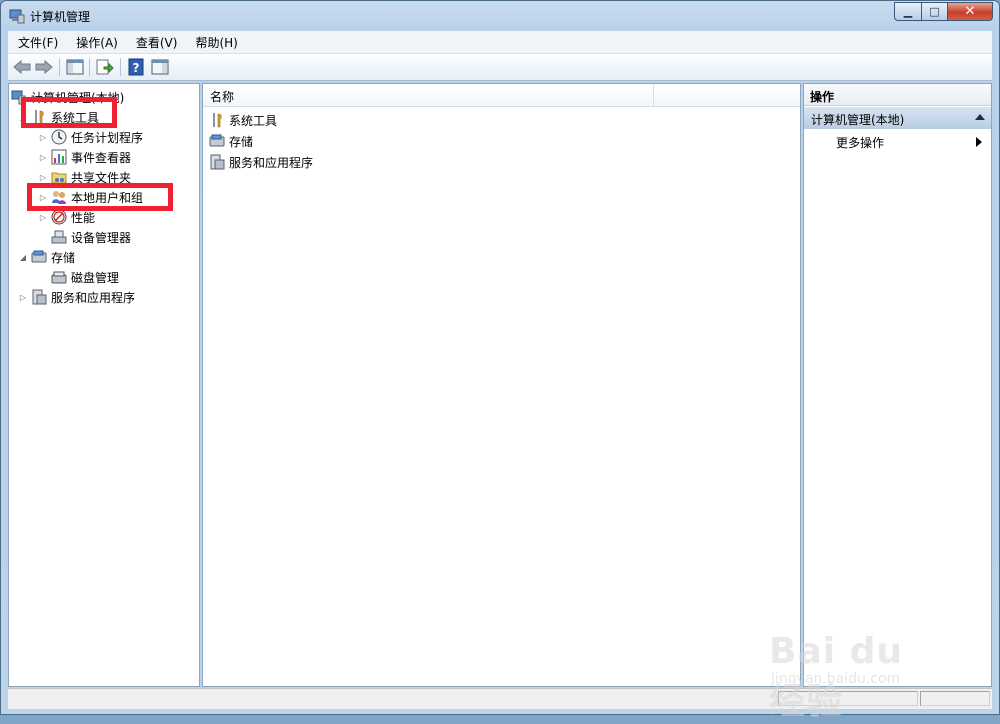 The height and width of the screenshot is (724, 1000). I want to click on clock-icon, so click(59, 137).